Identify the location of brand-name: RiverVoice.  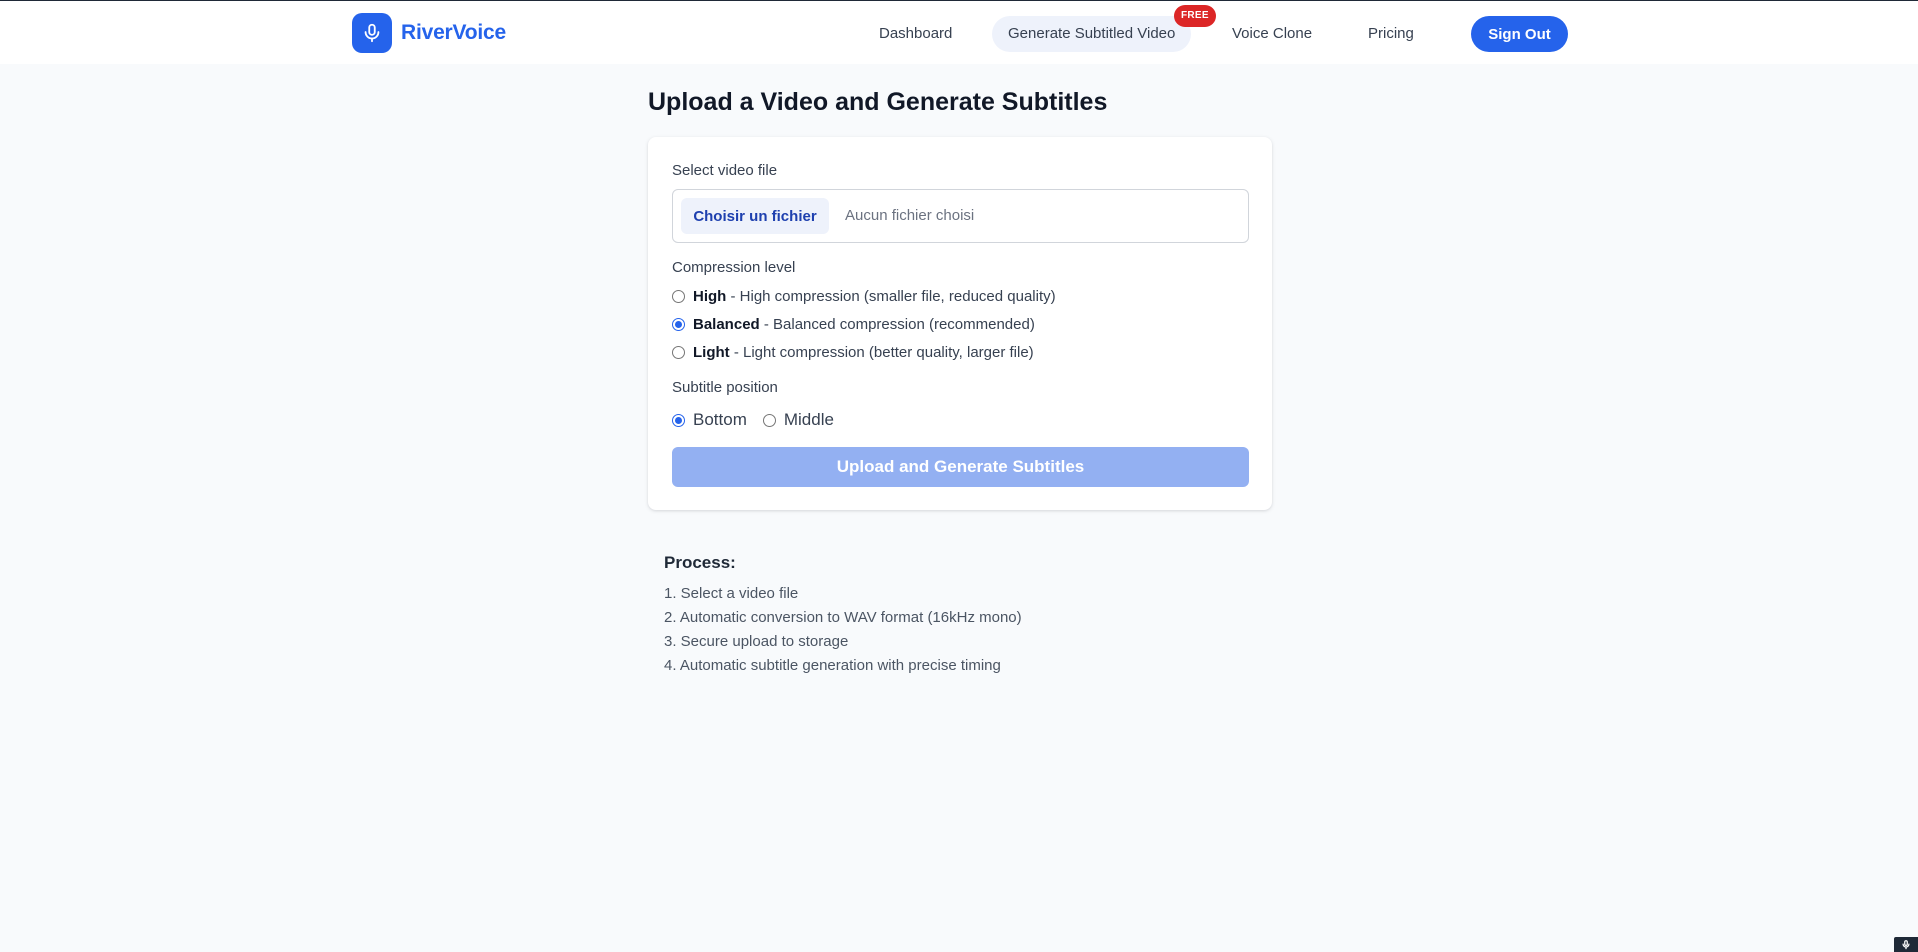
(453, 32).